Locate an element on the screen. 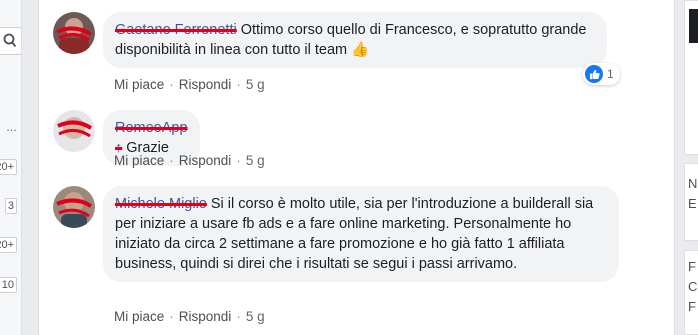 The image size is (698, 335). left-sidebar: … 20+ 3 20+ 10 is located at coordinates (11, 167).